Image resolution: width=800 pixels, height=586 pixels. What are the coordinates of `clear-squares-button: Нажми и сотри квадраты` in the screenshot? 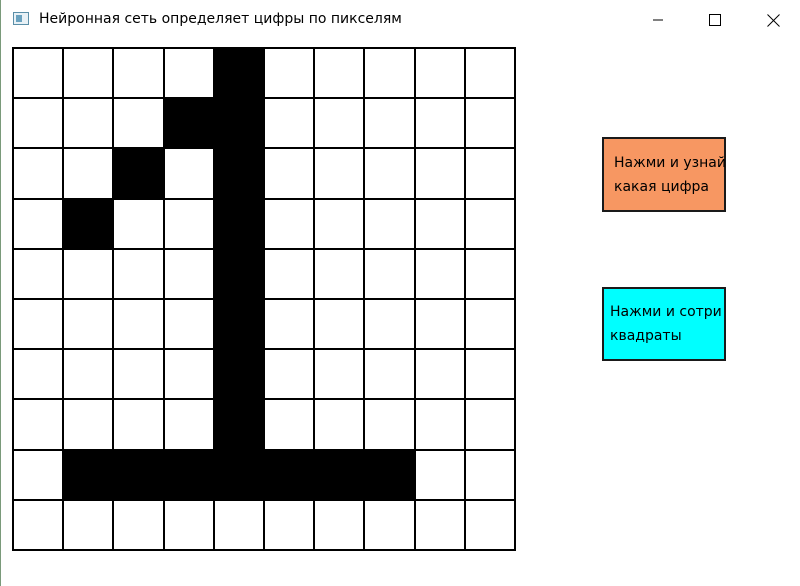 It's located at (664, 324).